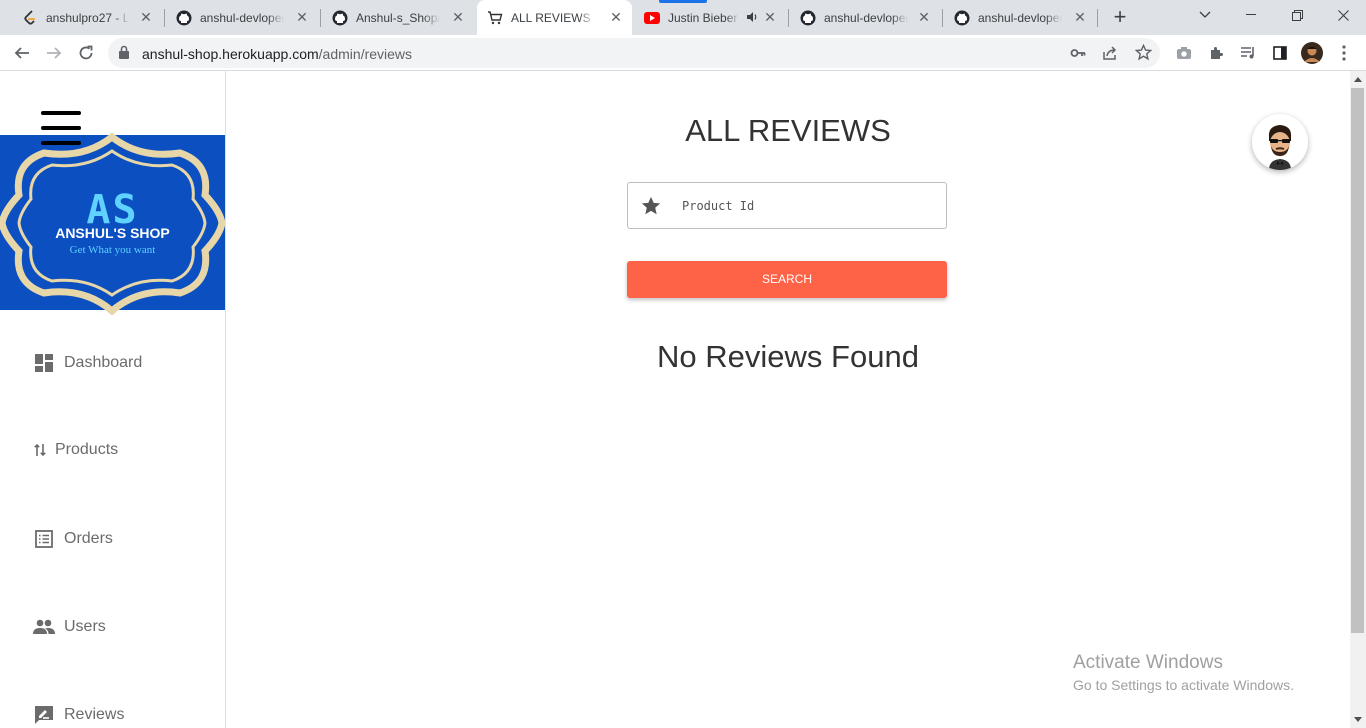 Image resolution: width=1366 pixels, height=728 pixels. I want to click on address-bar: anshul-shop.herokuapp.com/admin/reviews, so click(634, 53).